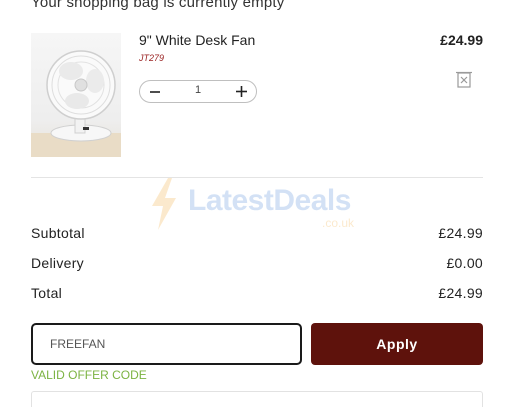 The height and width of the screenshot is (407, 517). Describe the element at coordinates (76, 103) in the screenshot. I see `desk-fan-image` at that location.